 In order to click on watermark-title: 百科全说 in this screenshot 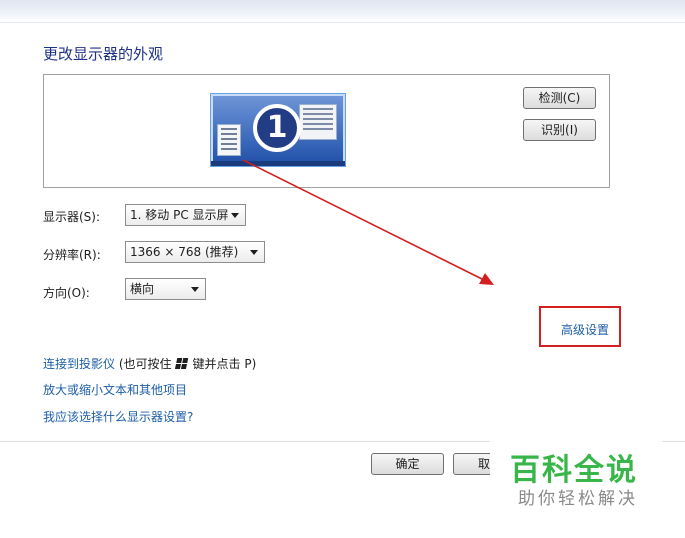, I will do `click(574, 470)`.